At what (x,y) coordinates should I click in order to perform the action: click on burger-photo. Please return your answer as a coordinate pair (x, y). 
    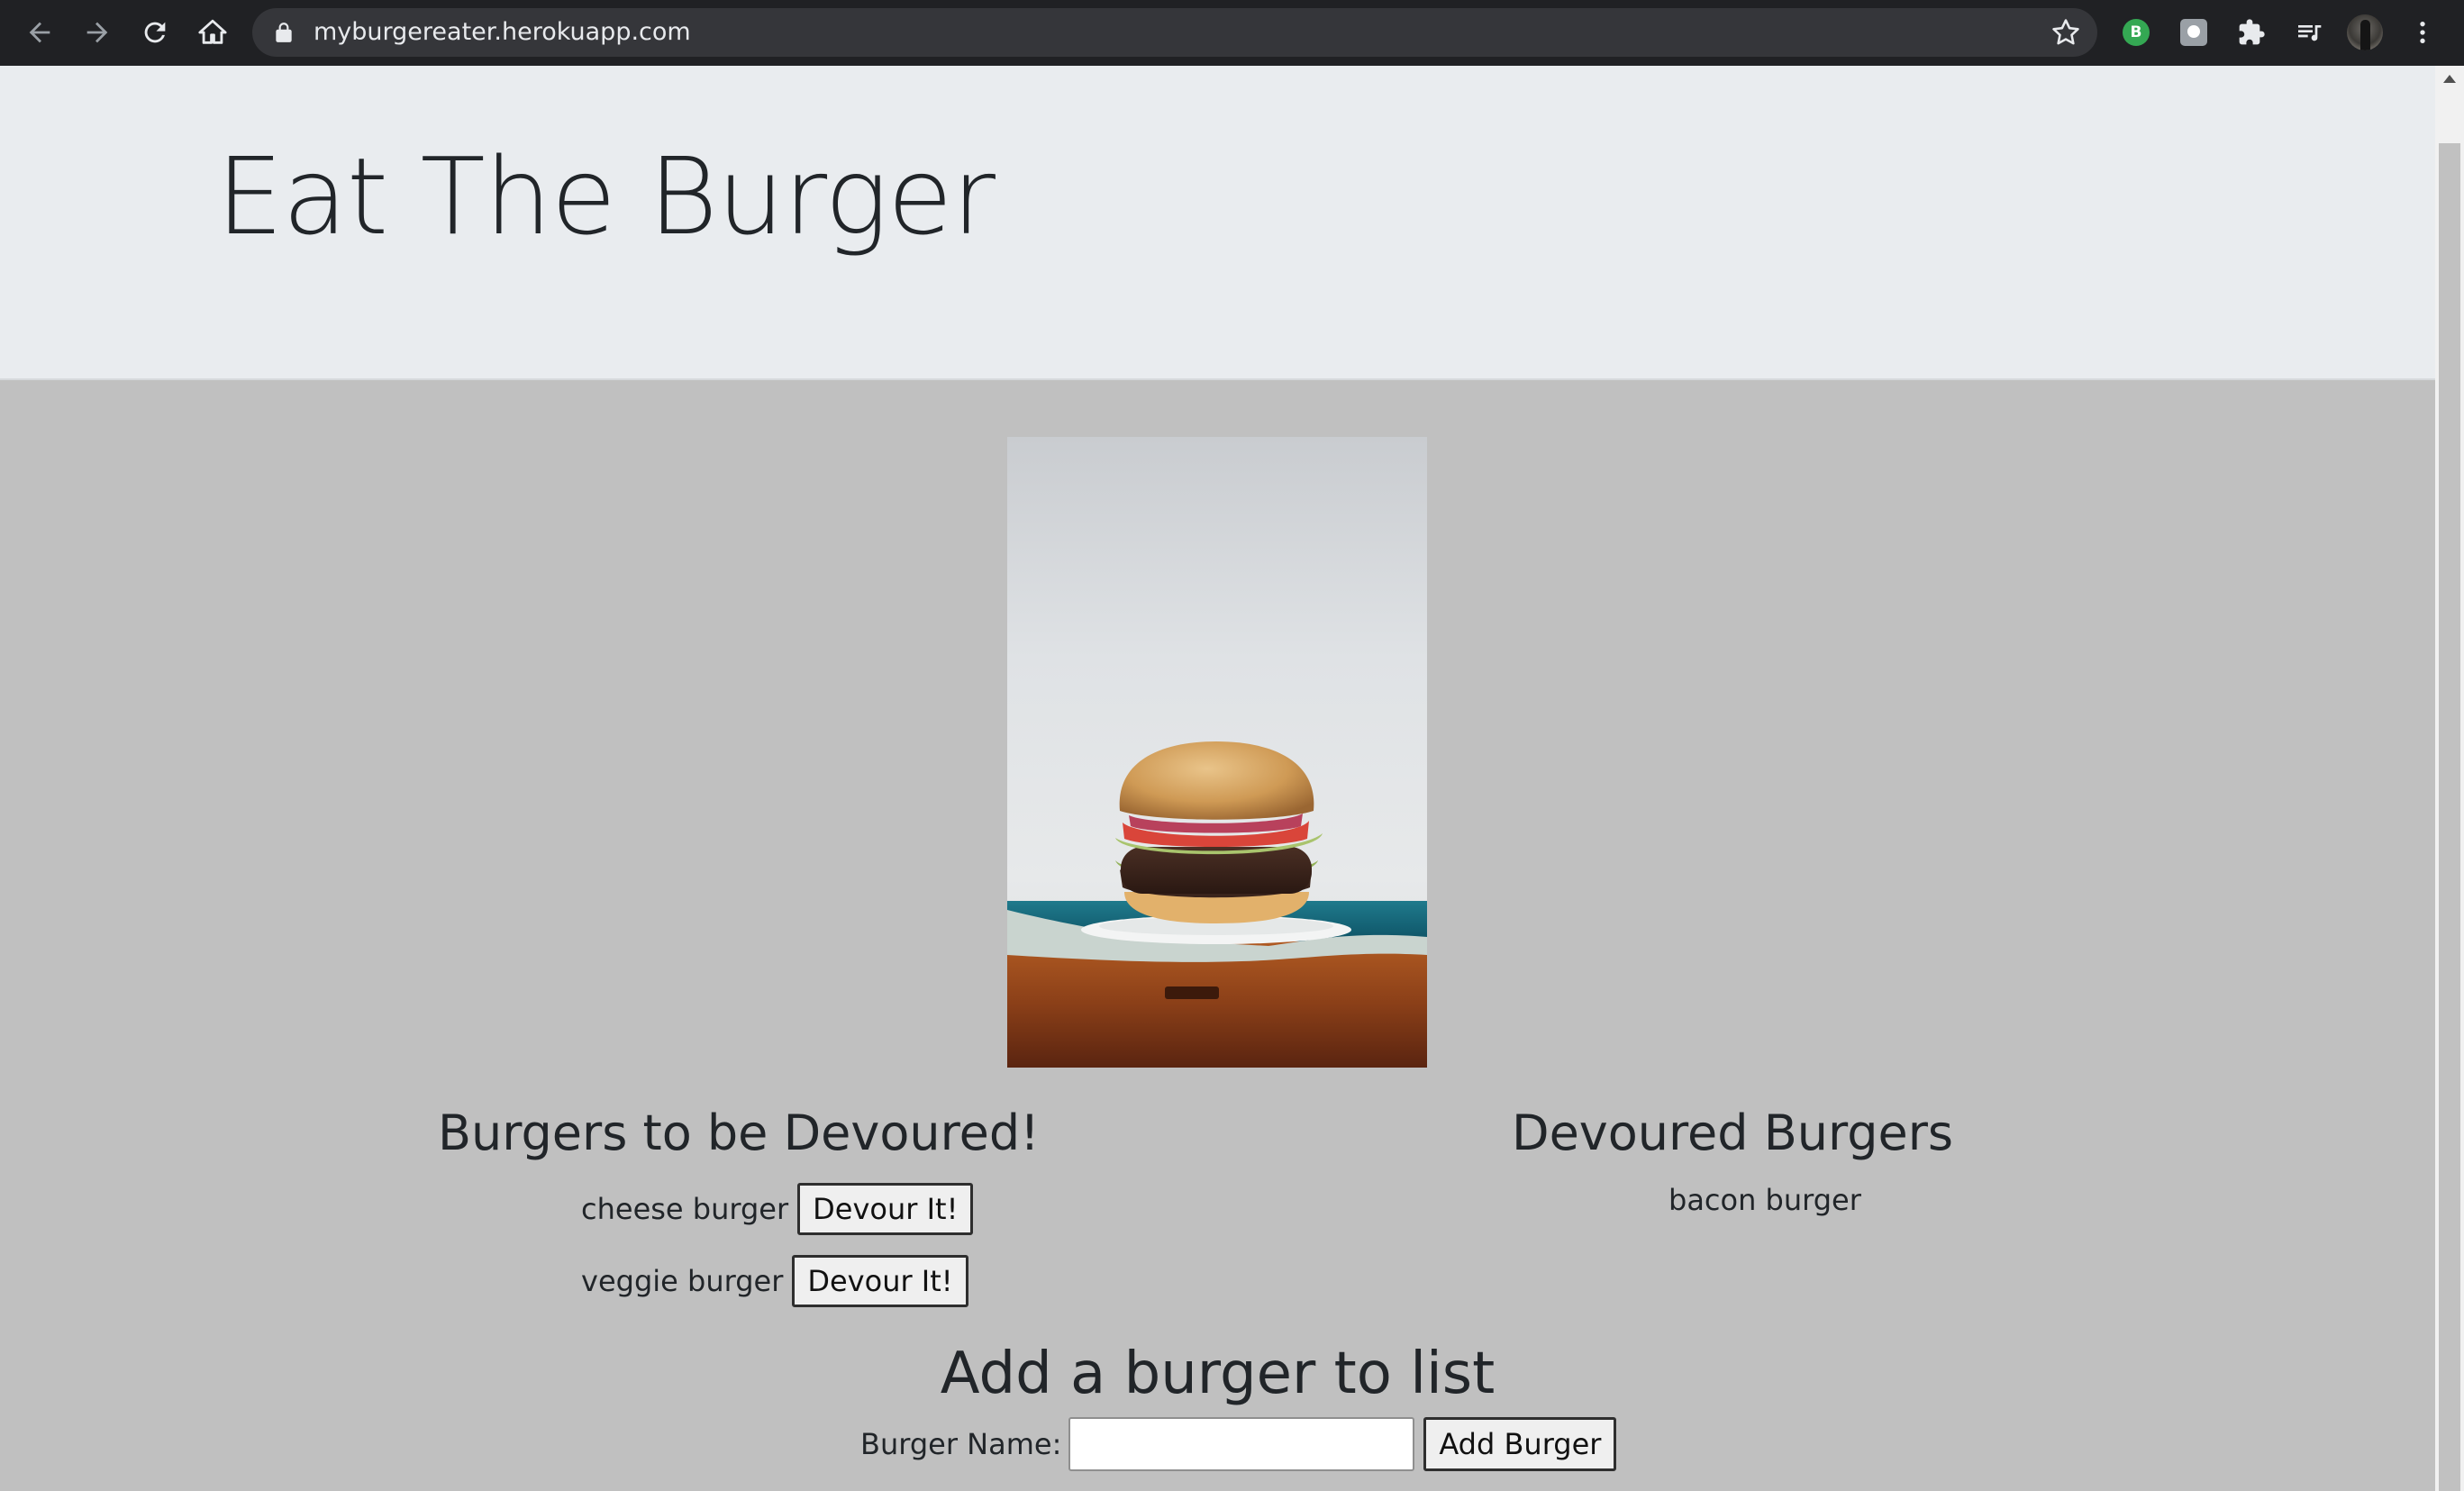
    Looking at the image, I should click on (1217, 752).